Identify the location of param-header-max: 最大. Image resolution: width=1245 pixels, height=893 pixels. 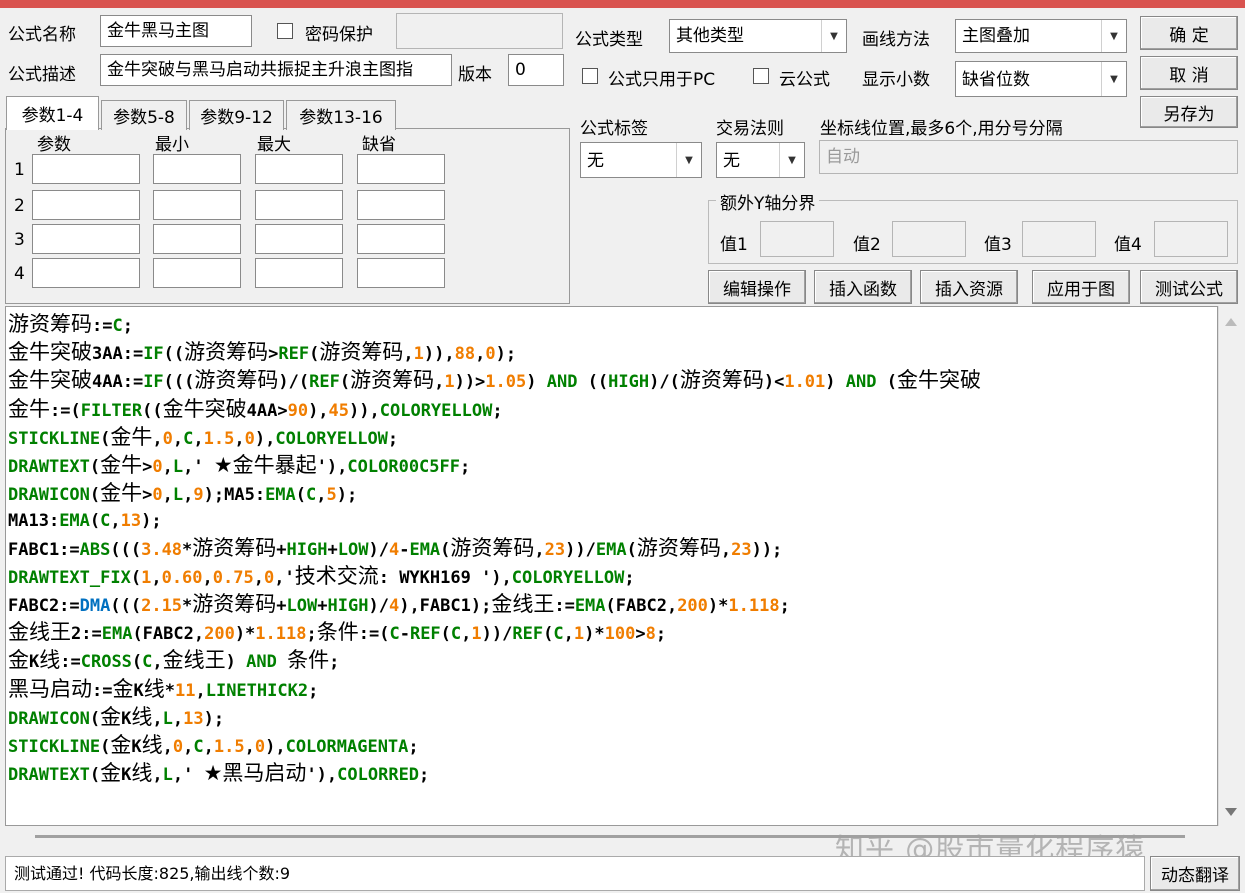
(274, 145).